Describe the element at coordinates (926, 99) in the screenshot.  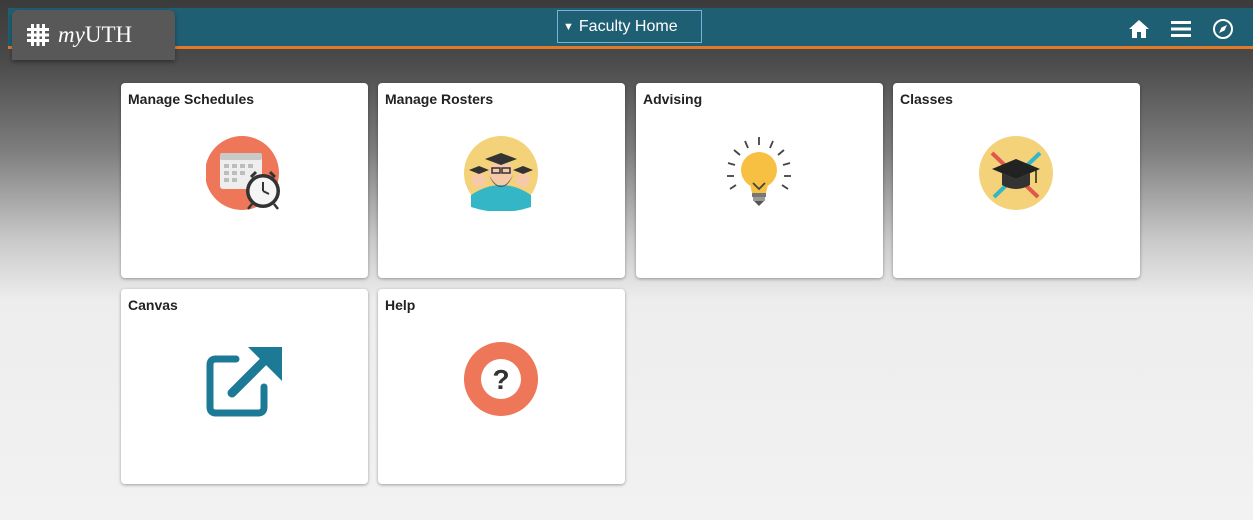
I see `tile-title: Classes` at that location.